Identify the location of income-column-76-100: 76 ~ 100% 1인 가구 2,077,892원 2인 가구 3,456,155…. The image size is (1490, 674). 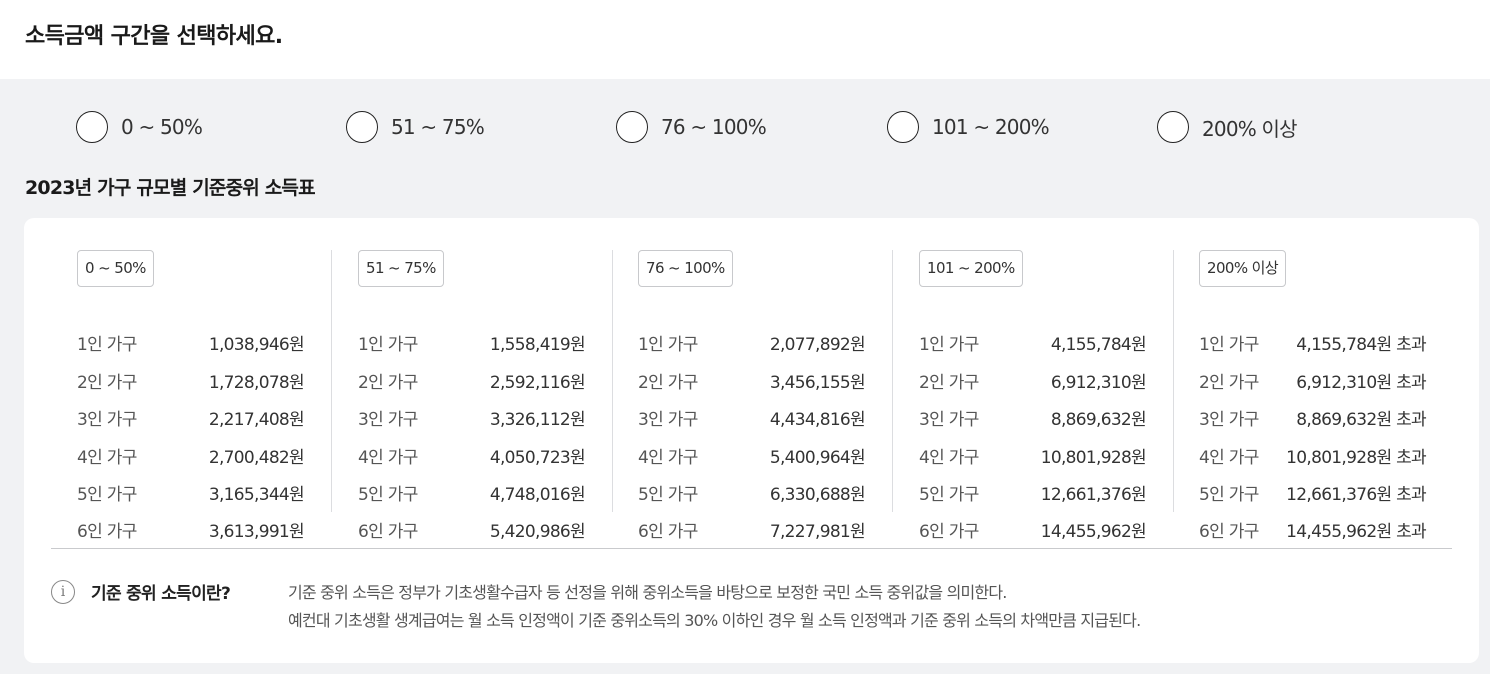
(765, 396).